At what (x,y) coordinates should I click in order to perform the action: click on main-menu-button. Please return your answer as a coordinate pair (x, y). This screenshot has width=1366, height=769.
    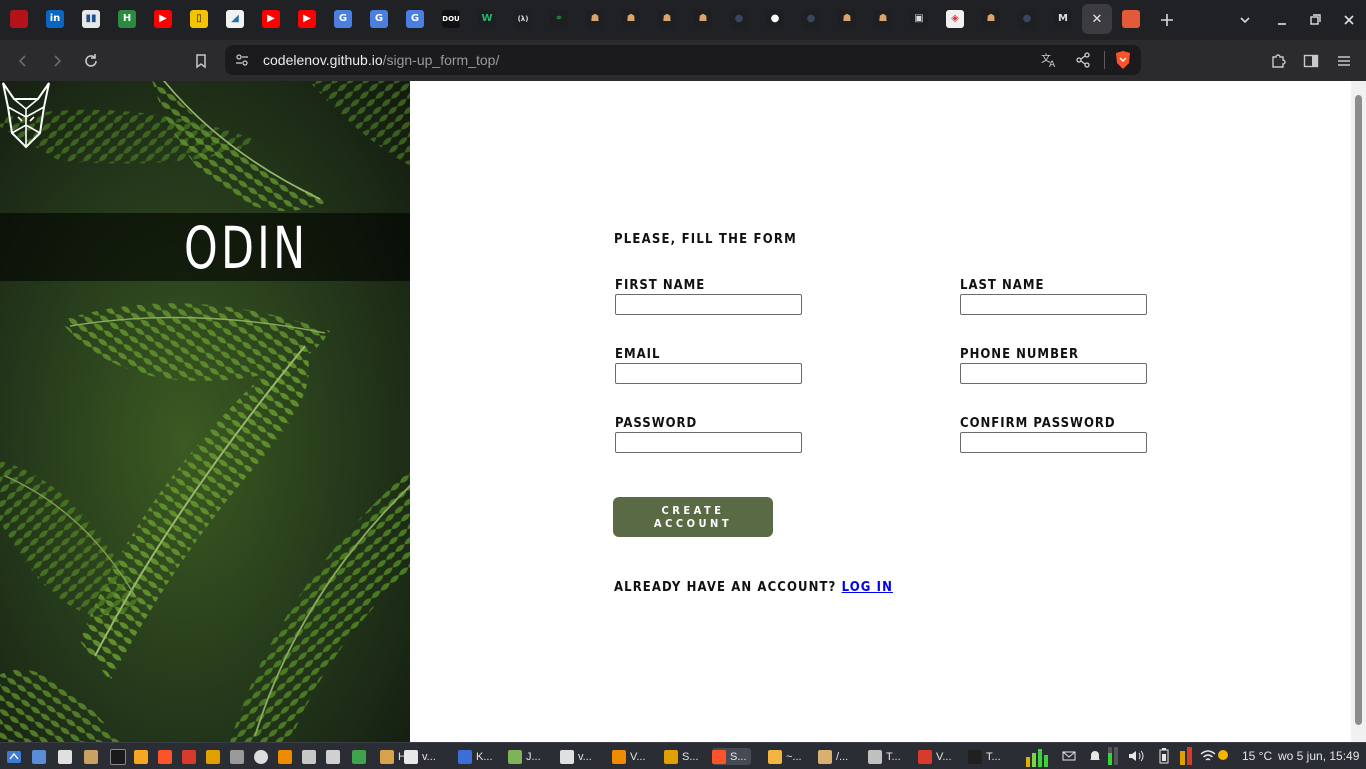
    Looking at the image, I should click on (1344, 61).